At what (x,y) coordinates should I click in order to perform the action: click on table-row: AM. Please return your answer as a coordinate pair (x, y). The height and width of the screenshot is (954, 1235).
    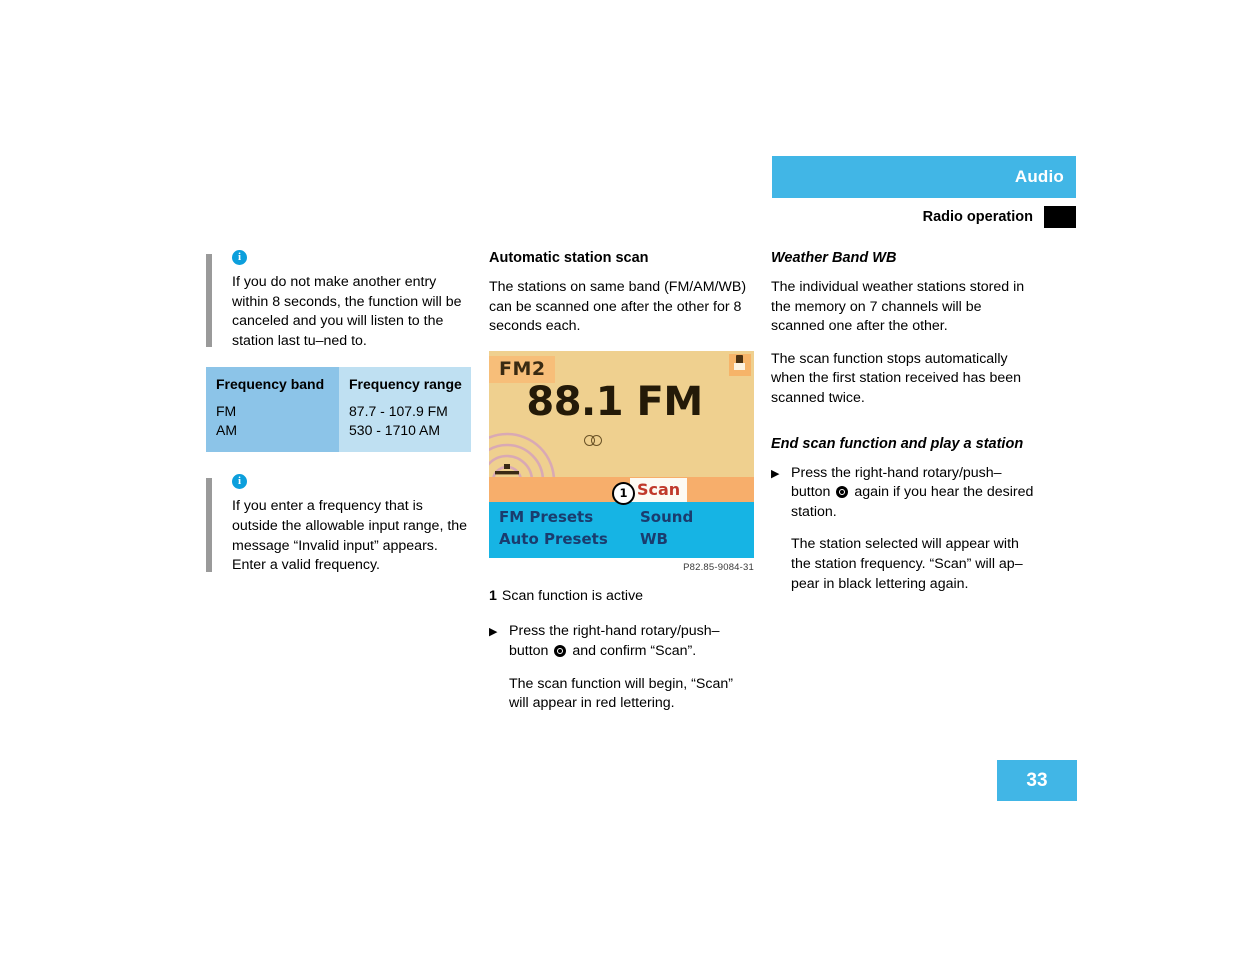
    Looking at the image, I should click on (226, 430).